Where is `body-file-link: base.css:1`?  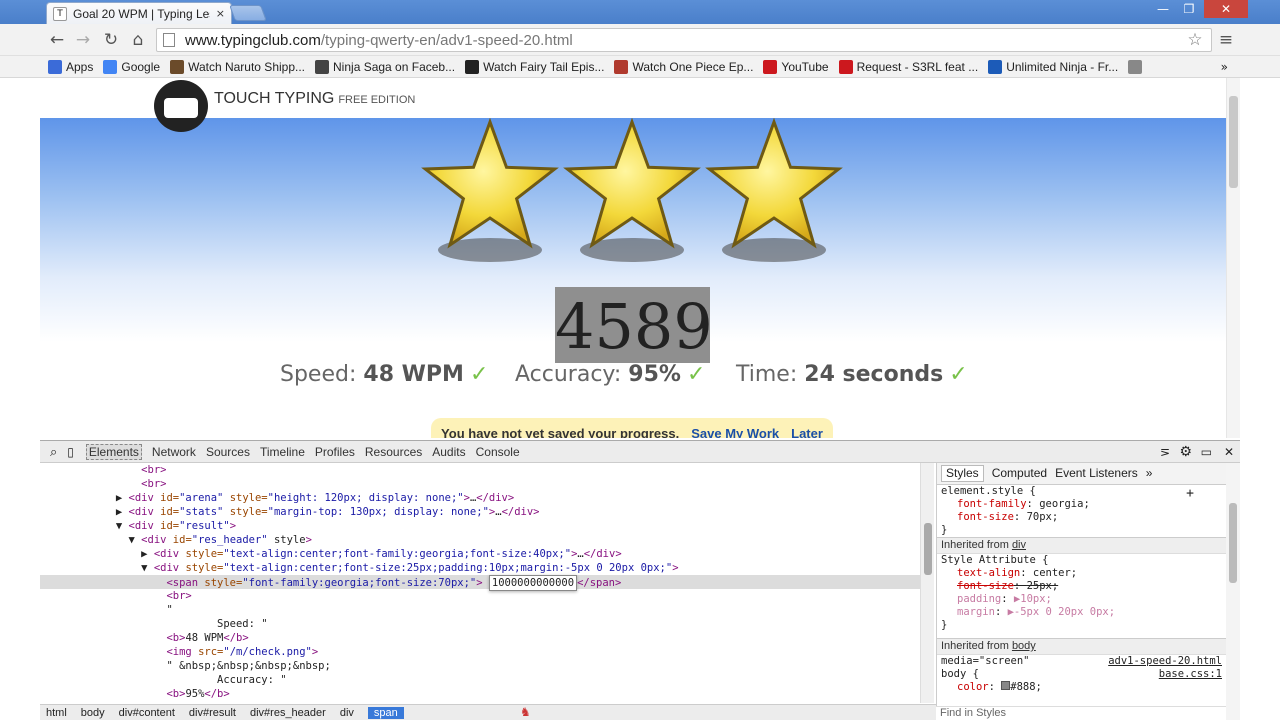
body-file-link: base.css:1 is located at coordinates (1190, 674).